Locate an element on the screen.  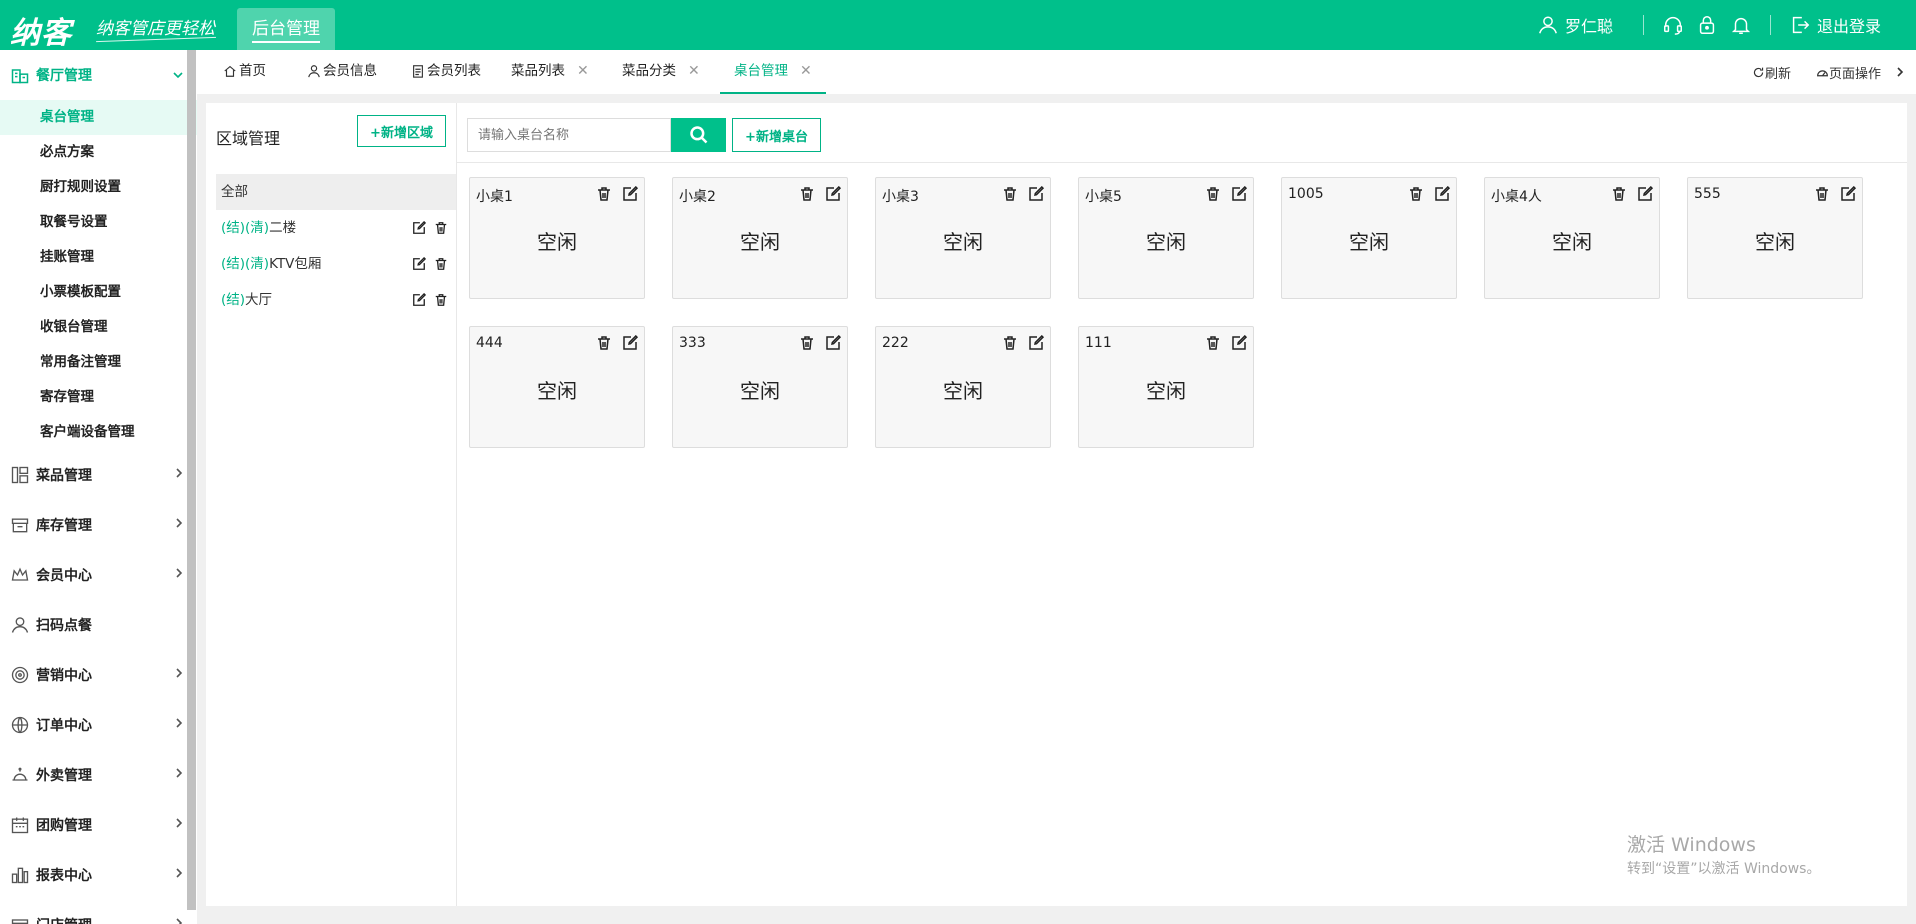
table-card: 222 空闲 is located at coordinates (963, 387).